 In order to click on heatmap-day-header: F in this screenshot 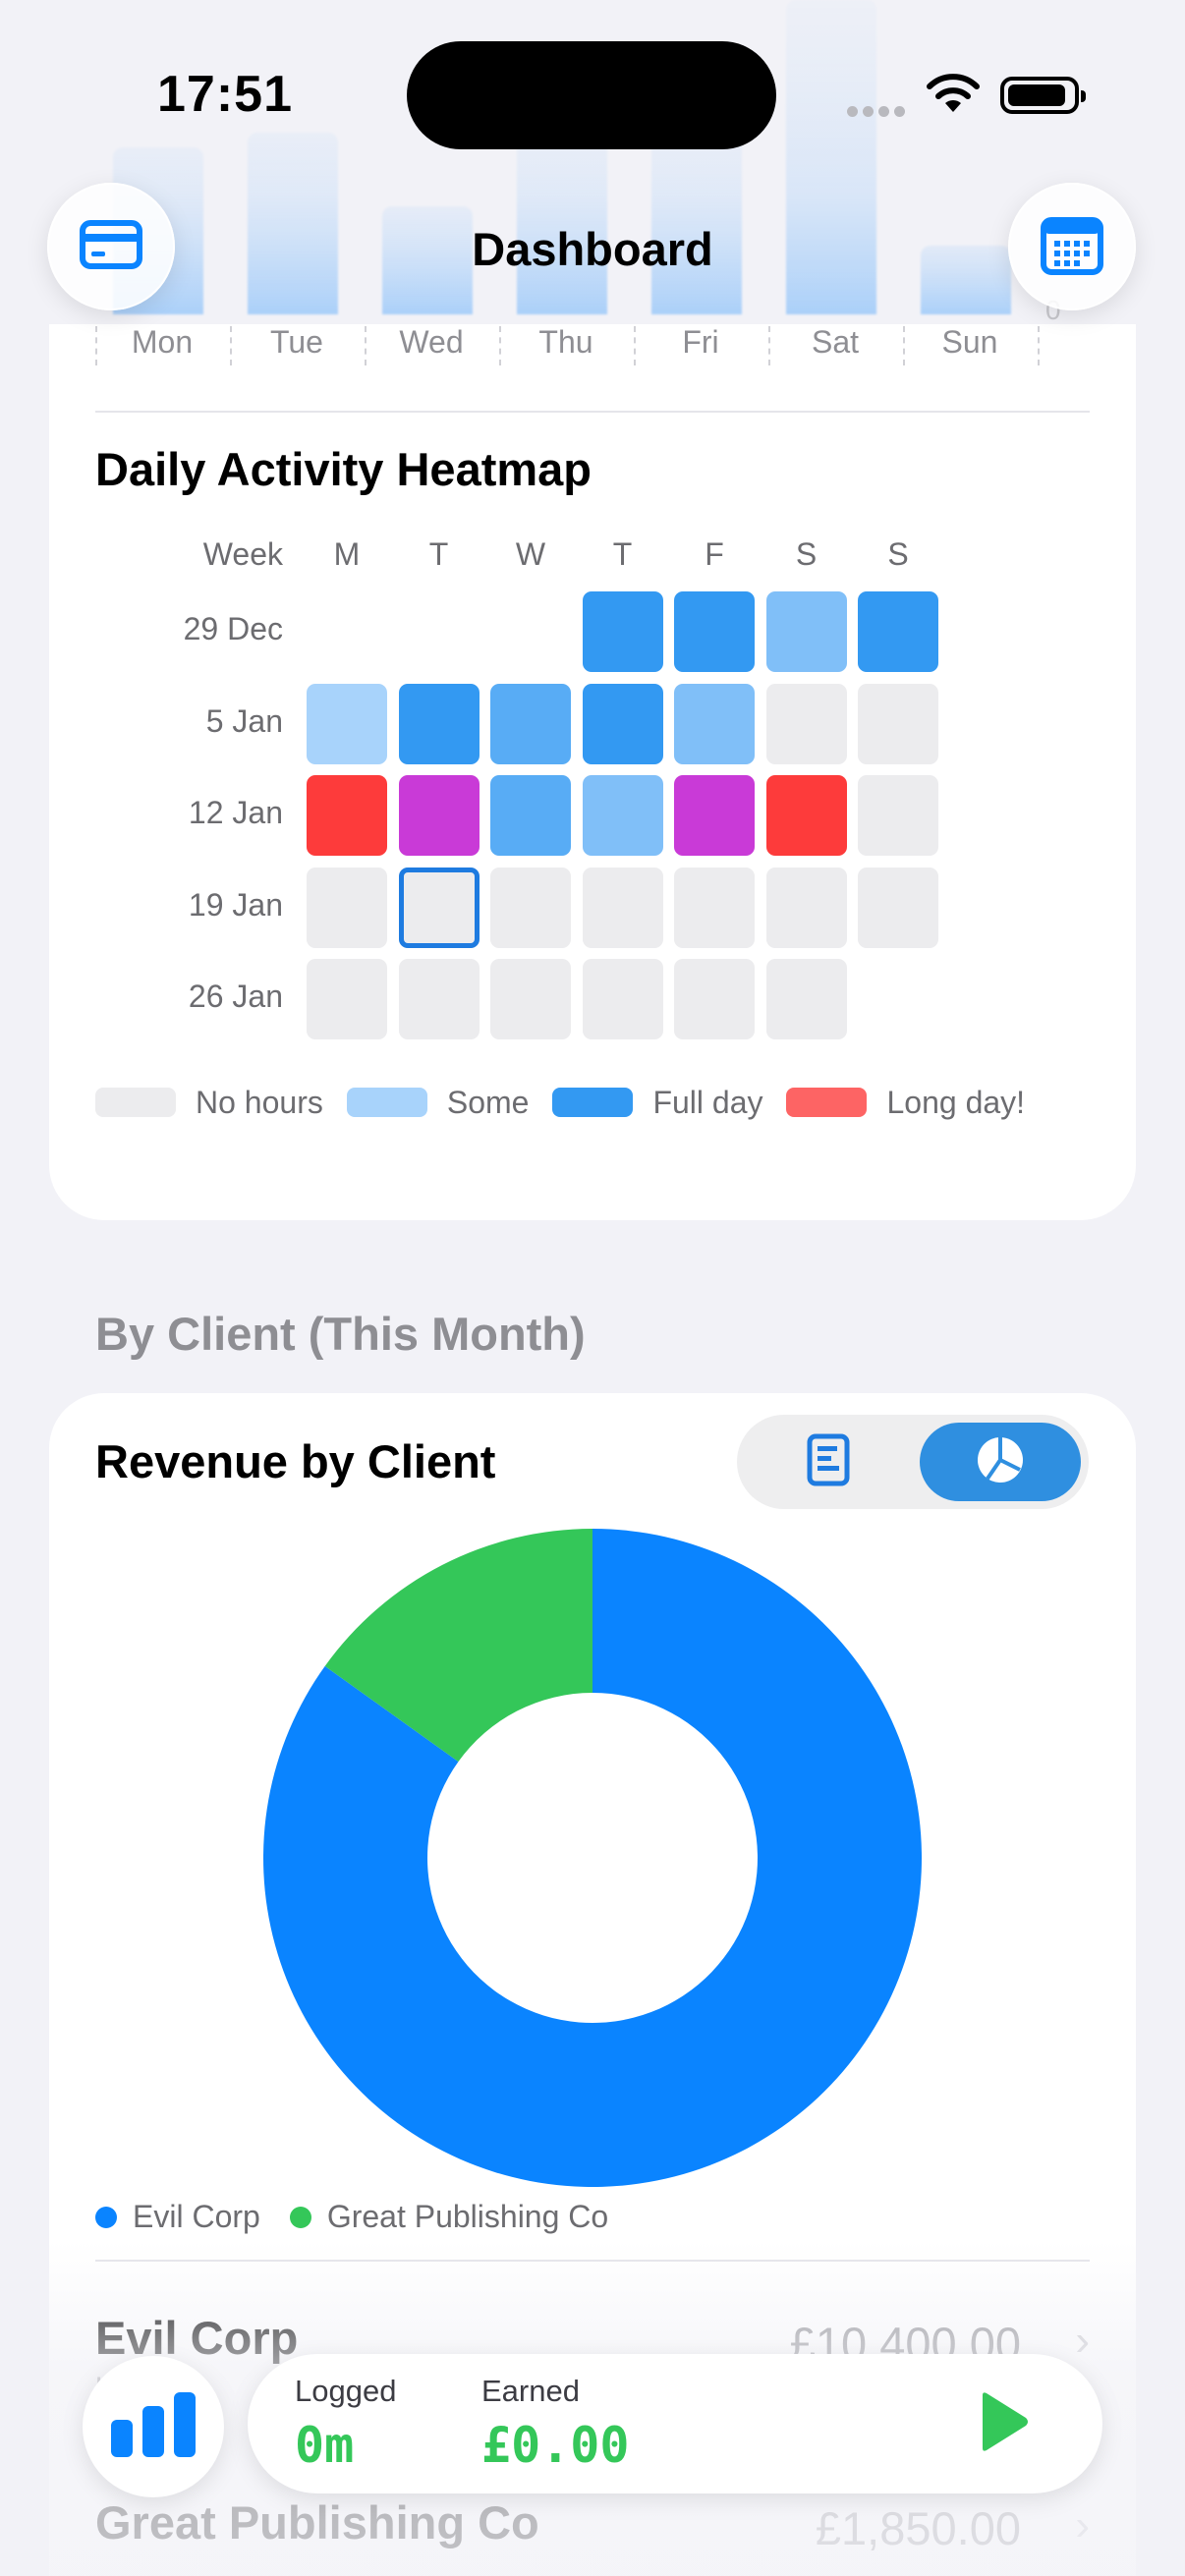, I will do `click(715, 554)`.